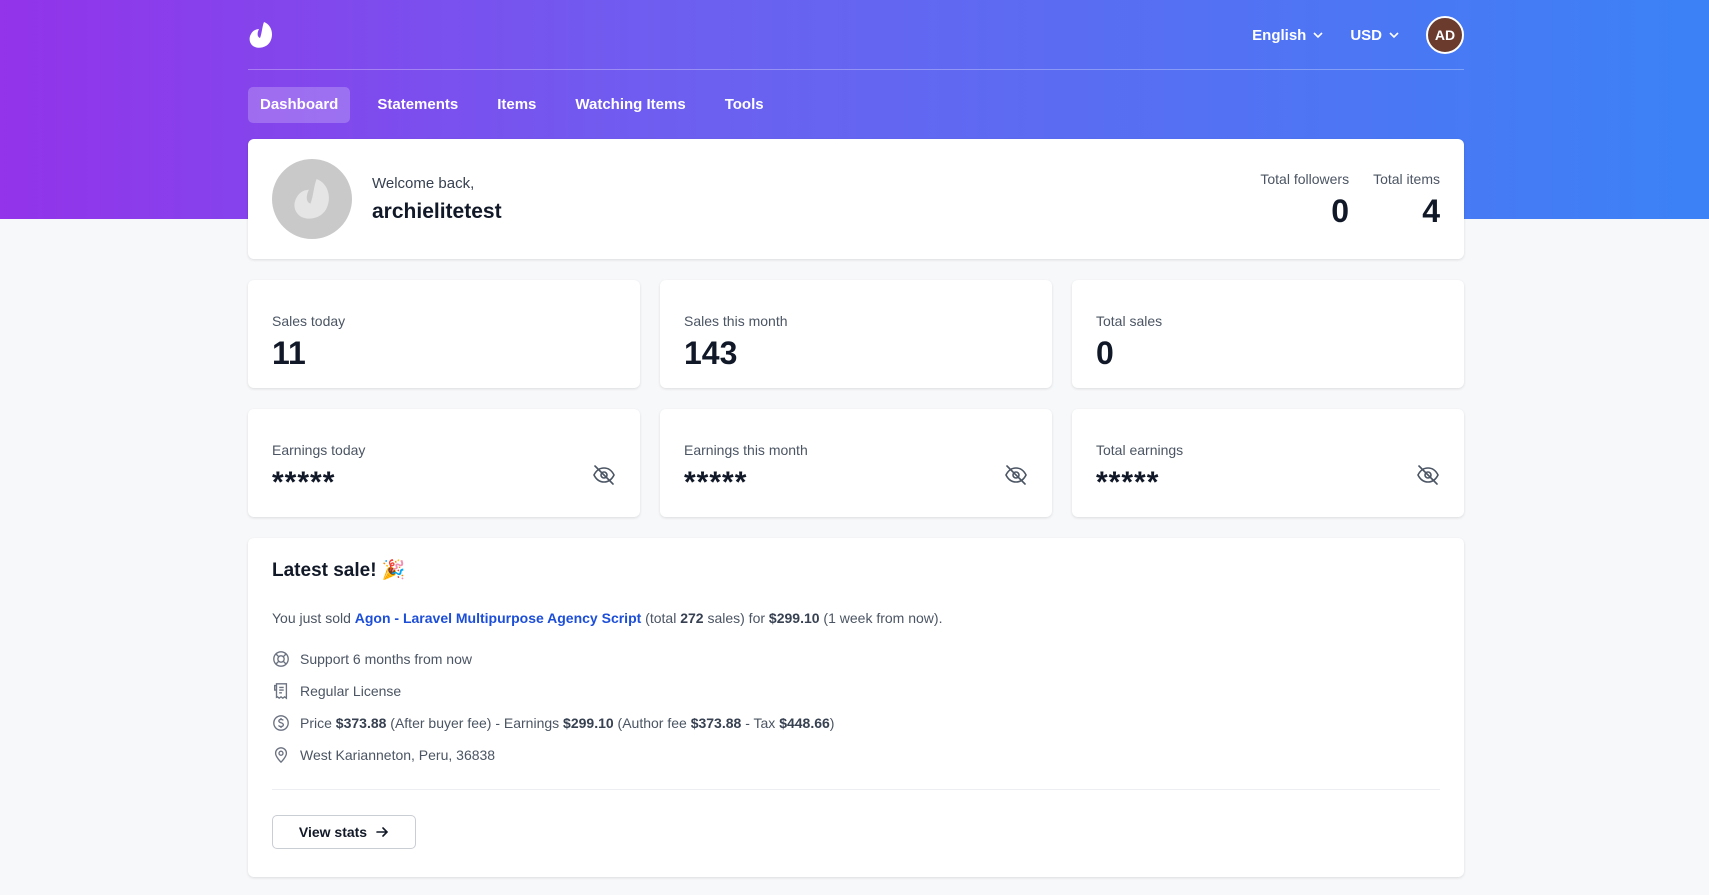 This screenshot has width=1709, height=895. What do you see at coordinates (1366, 35) in the screenshot?
I see `currency-label: USD` at bounding box center [1366, 35].